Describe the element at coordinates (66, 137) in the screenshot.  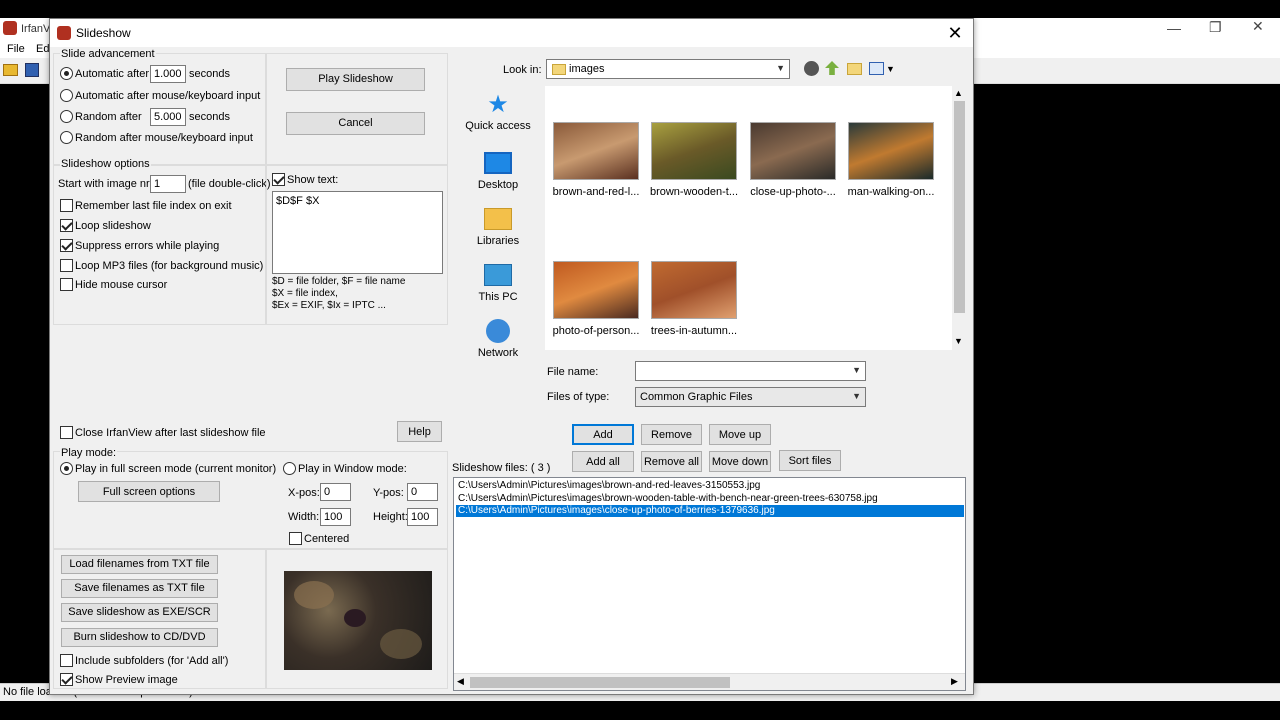
I see `random-mouse-radio` at that location.